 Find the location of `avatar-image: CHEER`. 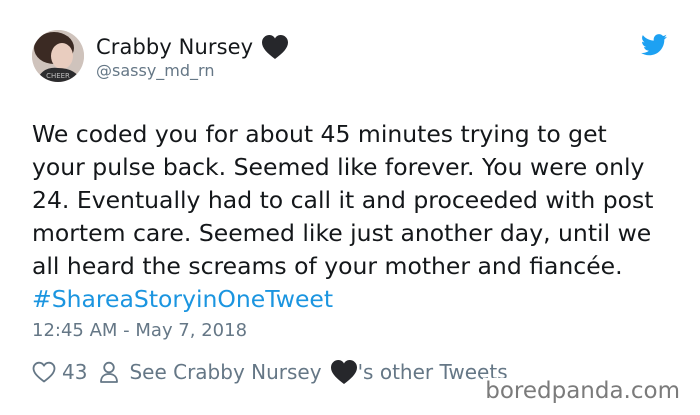

avatar-image: CHEER is located at coordinates (58, 56).